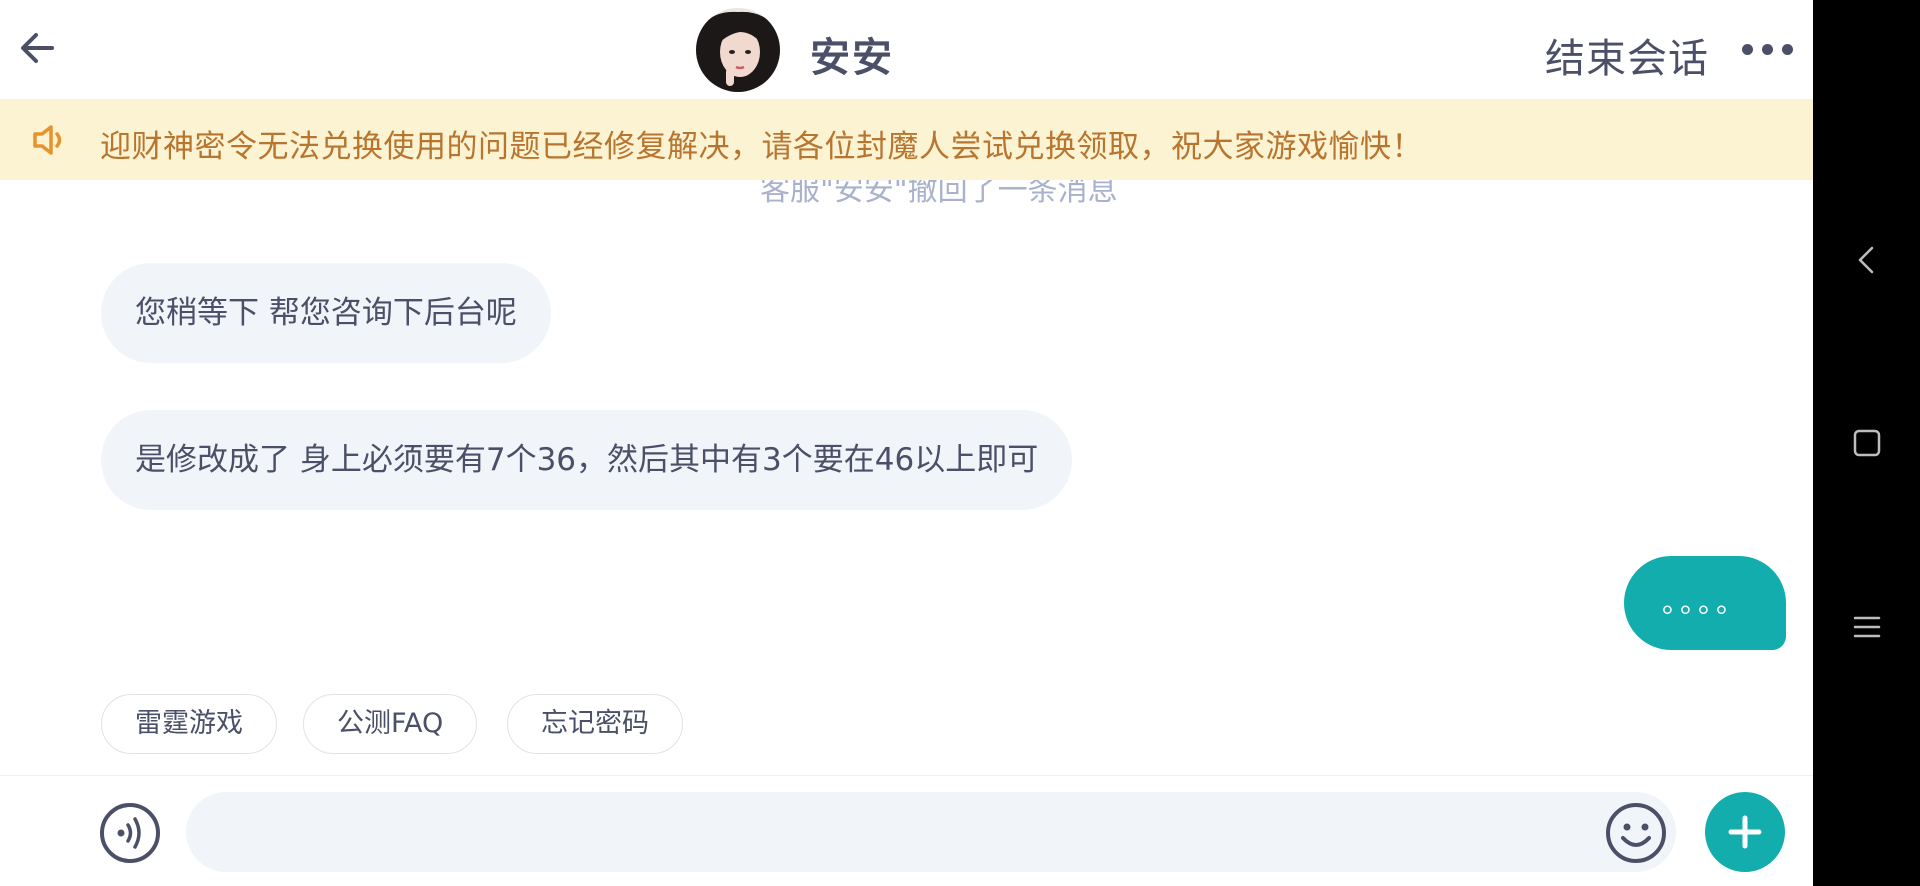  Describe the element at coordinates (595, 724) in the screenshot. I see `quick-reply-chip: 忘记密码` at that location.